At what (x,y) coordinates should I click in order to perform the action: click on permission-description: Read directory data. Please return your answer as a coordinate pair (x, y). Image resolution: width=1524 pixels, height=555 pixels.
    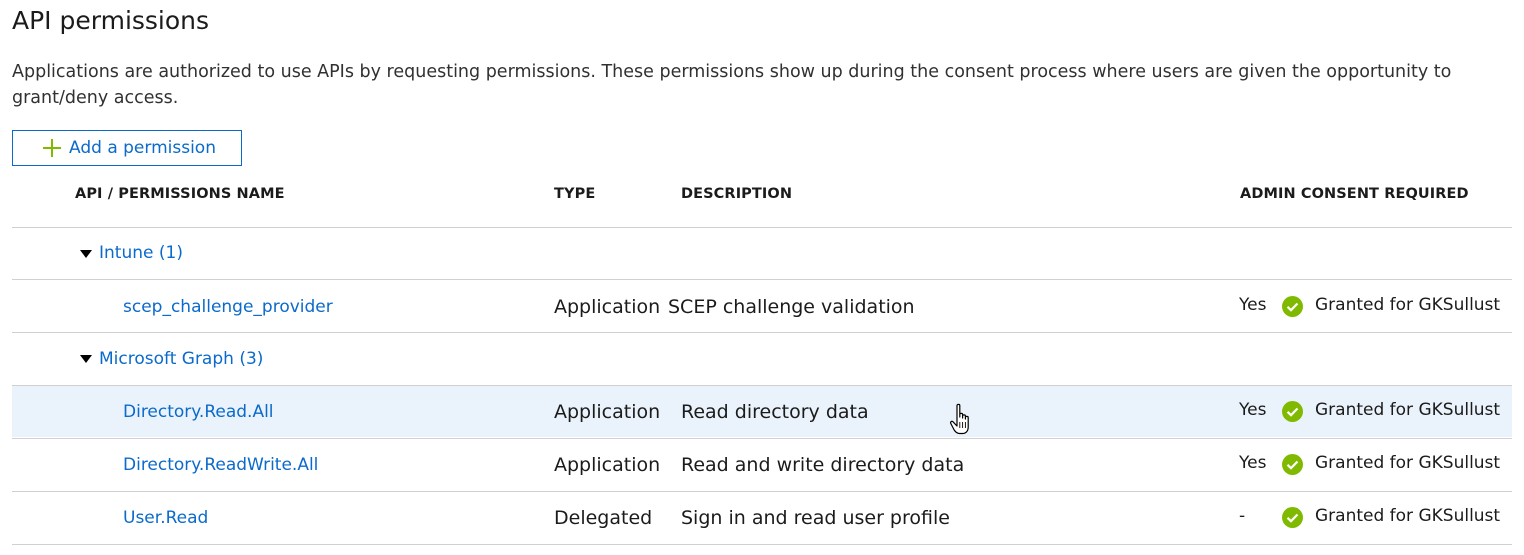
    Looking at the image, I should click on (775, 412).